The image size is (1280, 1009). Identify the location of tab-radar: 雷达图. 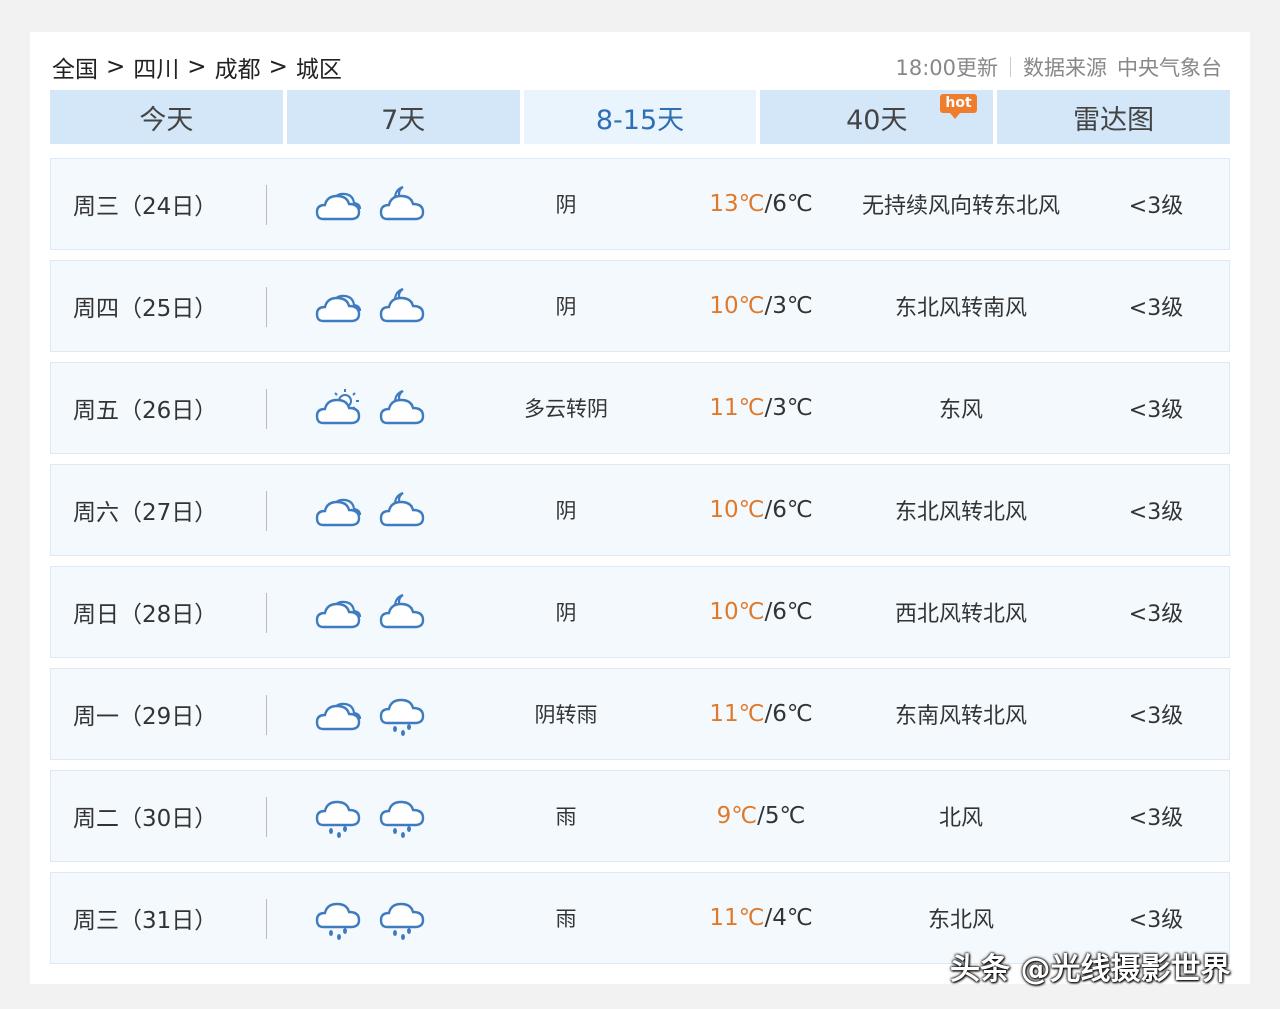
(1113, 117).